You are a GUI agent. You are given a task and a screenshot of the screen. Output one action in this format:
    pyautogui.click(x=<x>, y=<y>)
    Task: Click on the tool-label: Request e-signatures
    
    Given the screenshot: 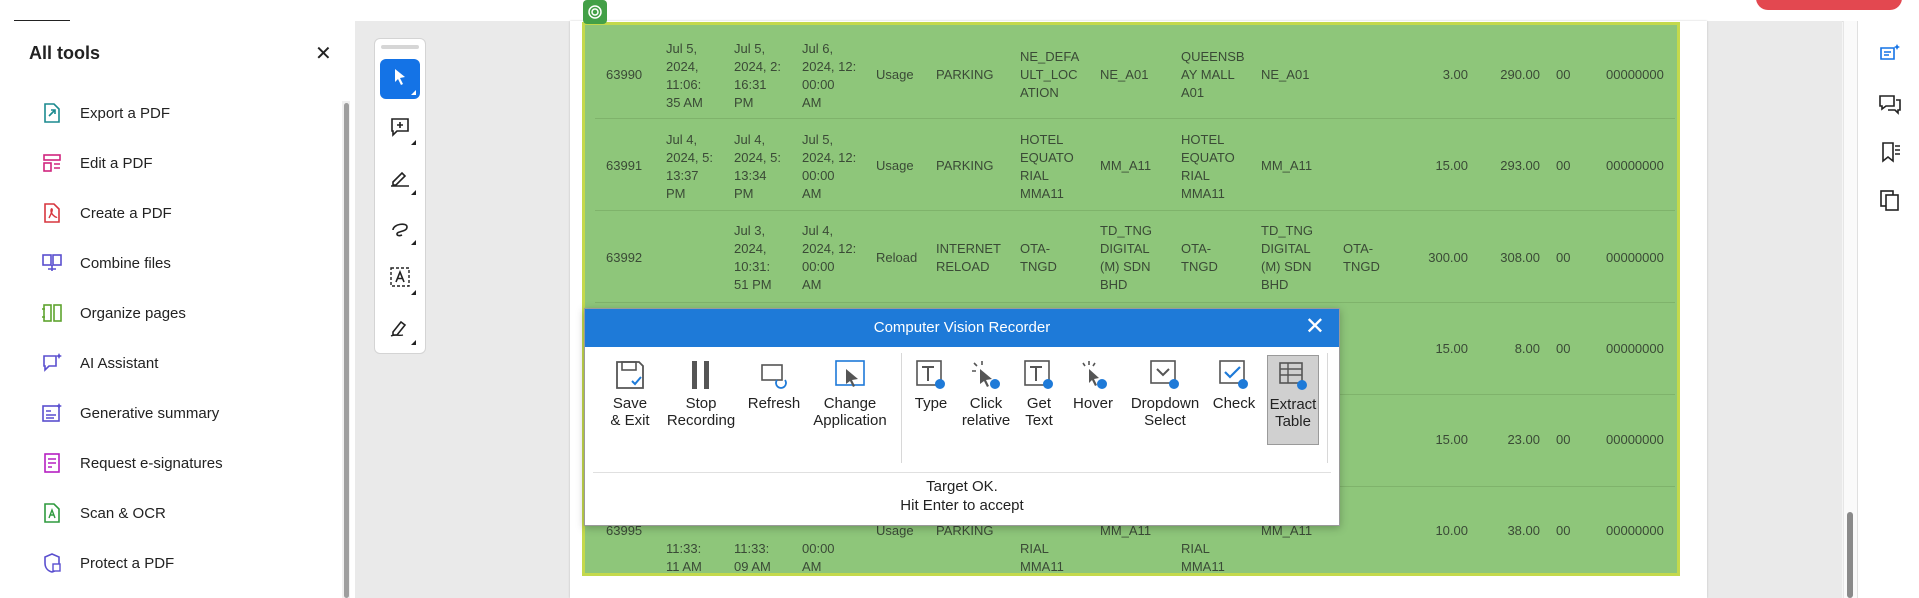 What is the action you would take?
    pyautogui.click(x=151, y=463)
    